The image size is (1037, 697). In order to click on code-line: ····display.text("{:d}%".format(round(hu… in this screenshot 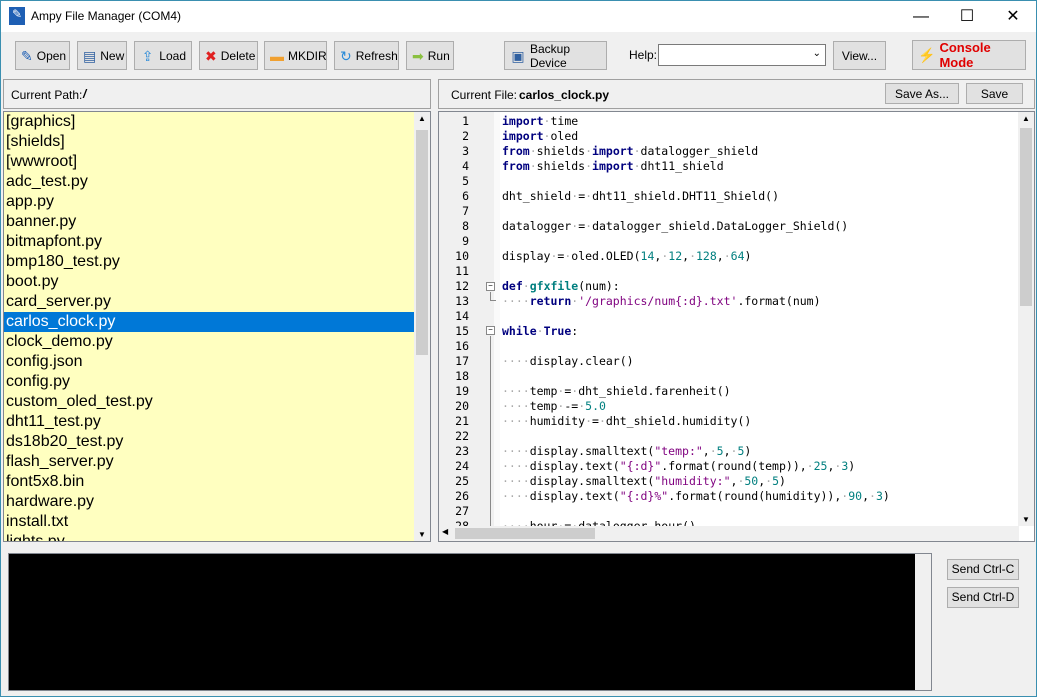, I will do `click(696, 496)`.